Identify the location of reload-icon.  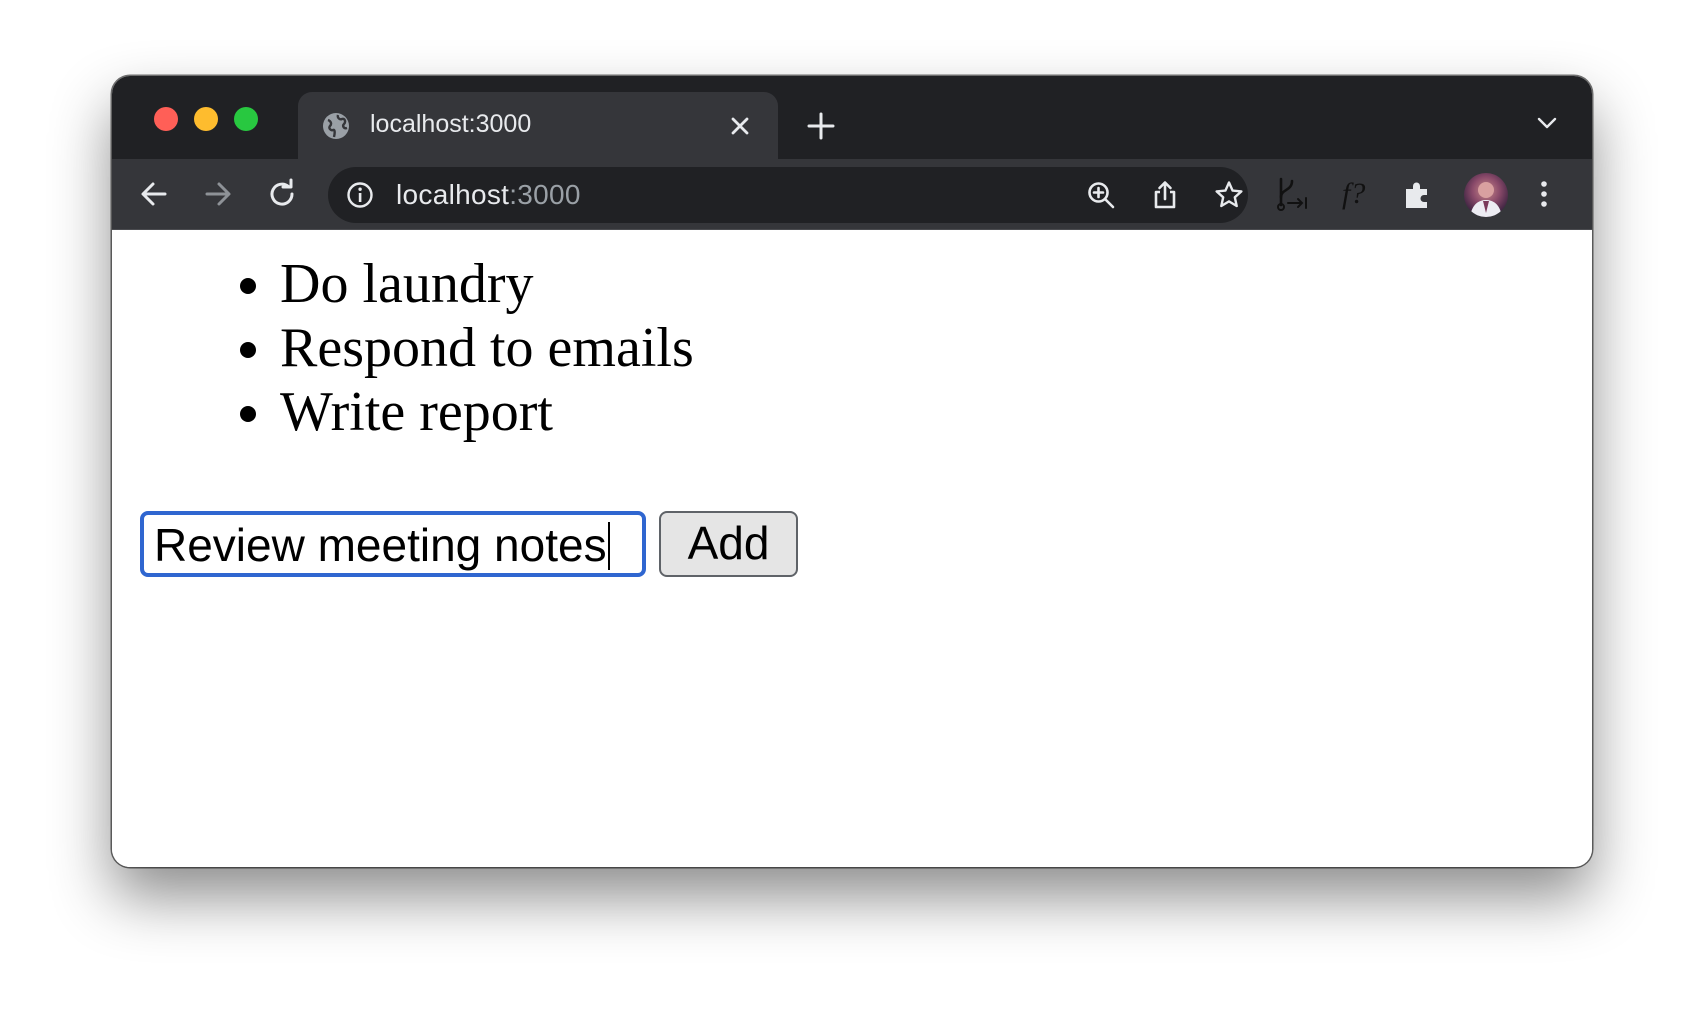
(282, 194).